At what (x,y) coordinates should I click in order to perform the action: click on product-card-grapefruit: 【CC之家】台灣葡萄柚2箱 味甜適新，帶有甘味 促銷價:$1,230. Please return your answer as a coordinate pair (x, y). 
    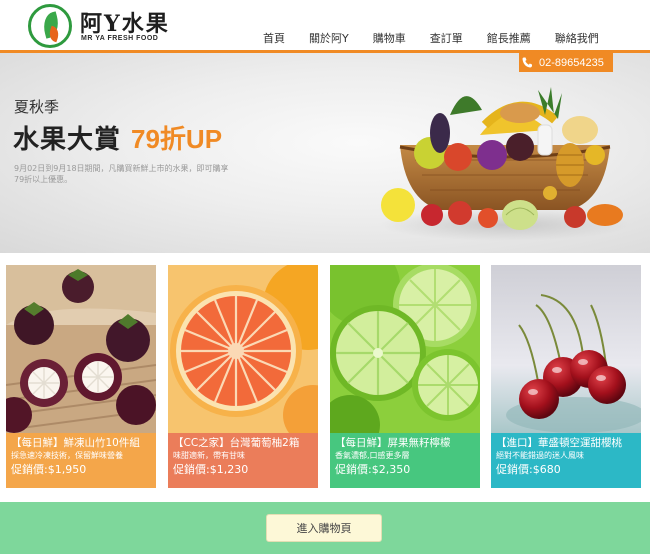
    Looking at the image, I should click on (243, 376).